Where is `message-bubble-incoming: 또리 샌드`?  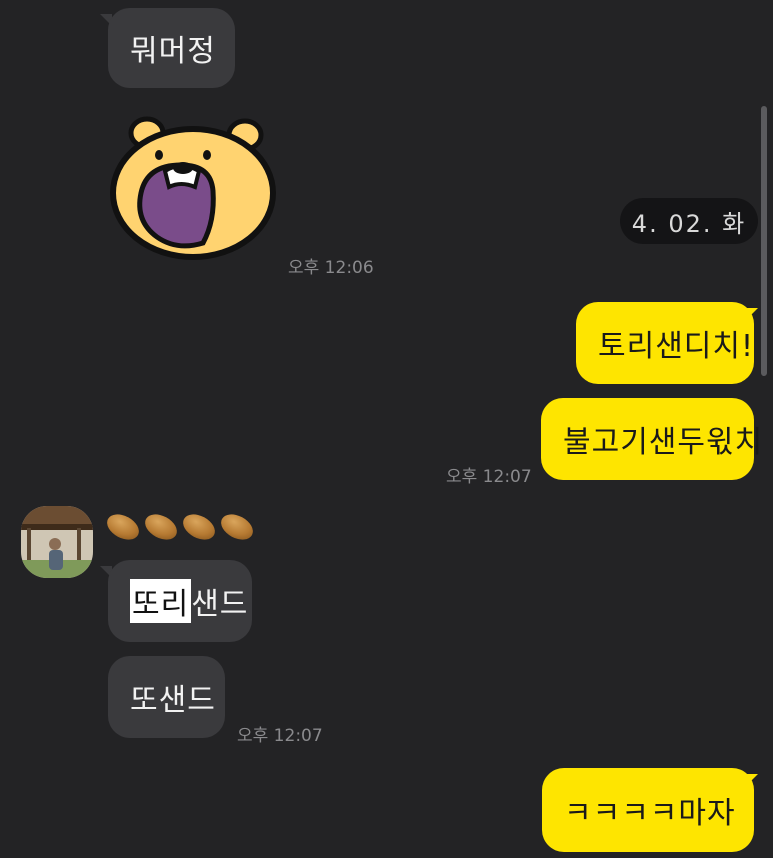
message-bubble-incoming: 또리 샌드 is located at coordinates (180, 601).